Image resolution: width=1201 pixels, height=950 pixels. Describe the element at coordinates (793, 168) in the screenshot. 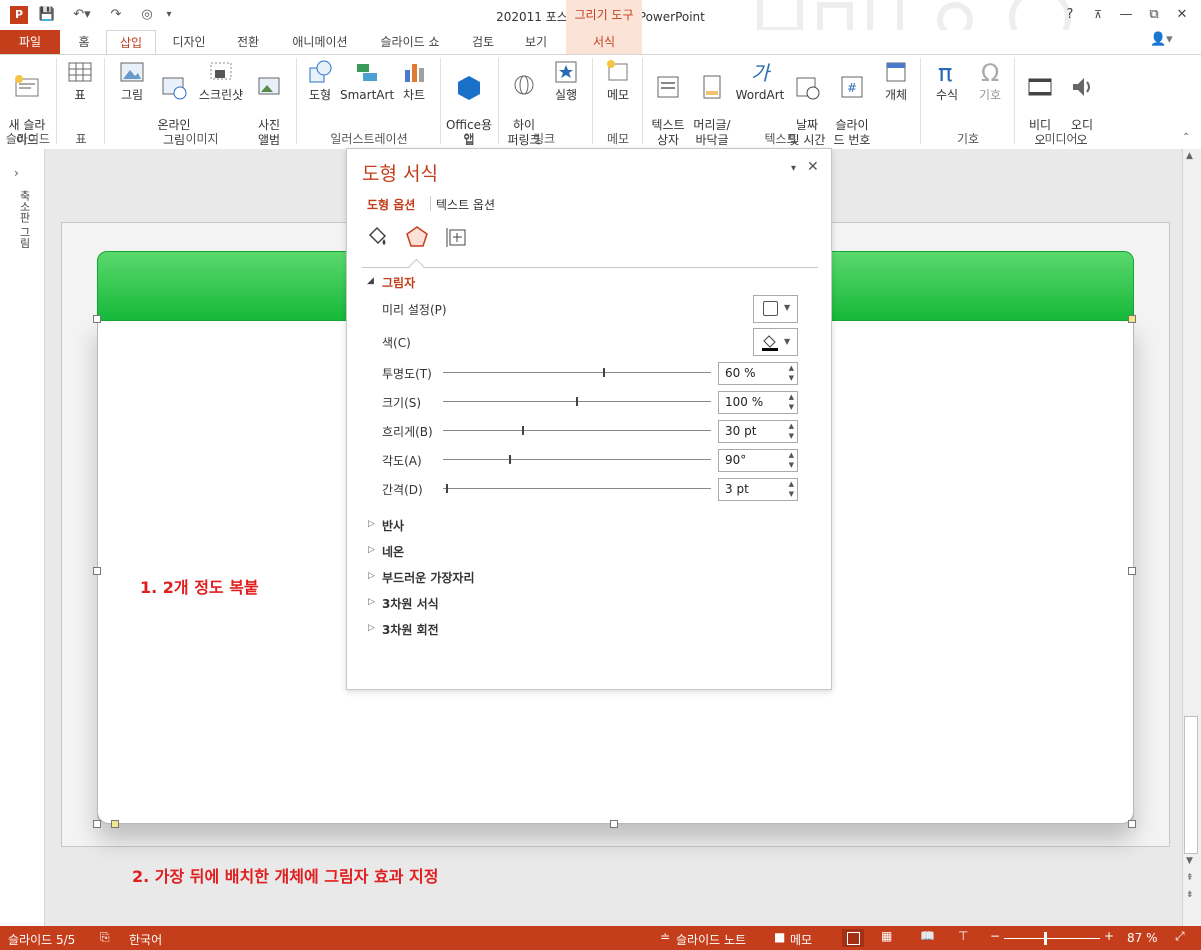

I see `pane-options-icon: ▾` at that location.